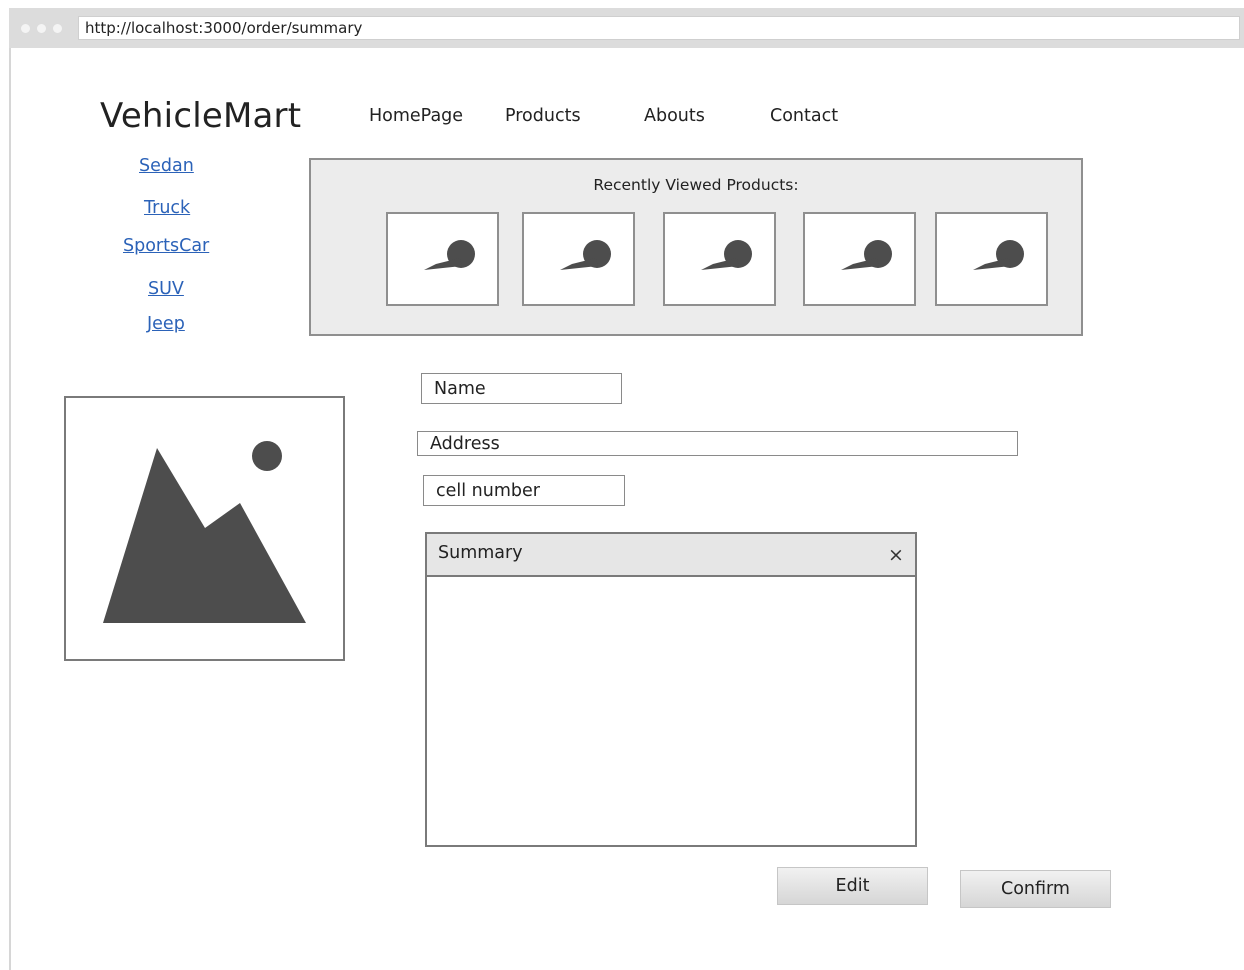  What do you see at coordinates (543, 116) in the screenshot?
I see `nav-products: Products` at bounding box center [543, 116].